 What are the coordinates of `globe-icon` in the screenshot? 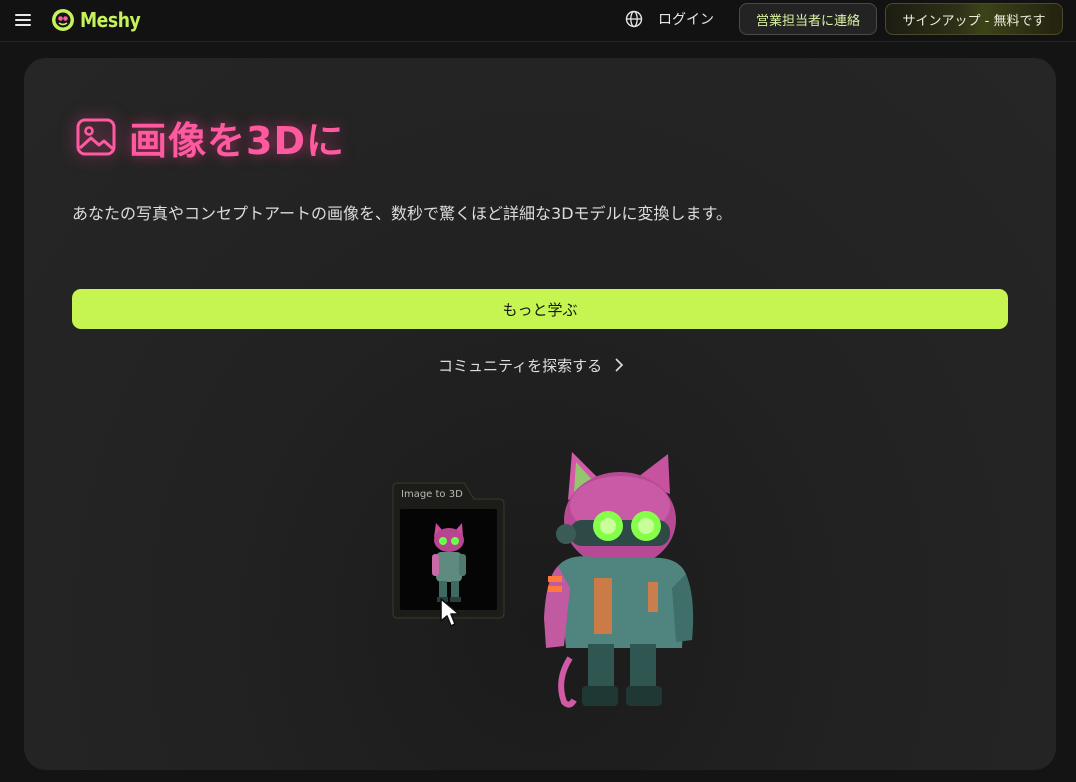 It's located at (634, 19).